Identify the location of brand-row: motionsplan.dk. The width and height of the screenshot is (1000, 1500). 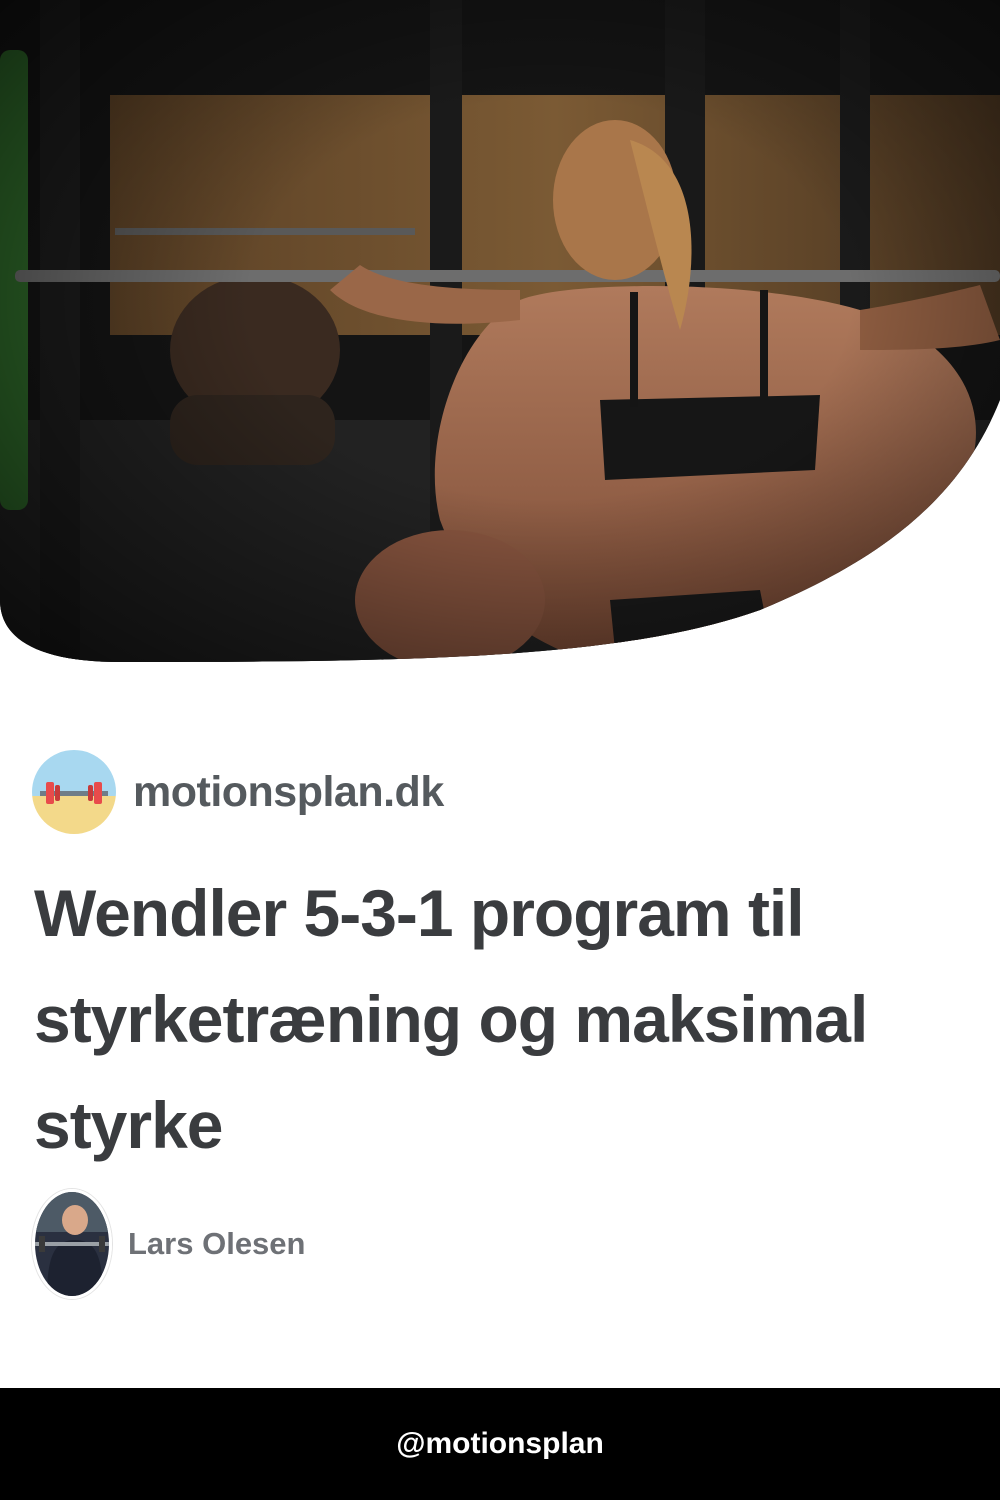
(238, 792).